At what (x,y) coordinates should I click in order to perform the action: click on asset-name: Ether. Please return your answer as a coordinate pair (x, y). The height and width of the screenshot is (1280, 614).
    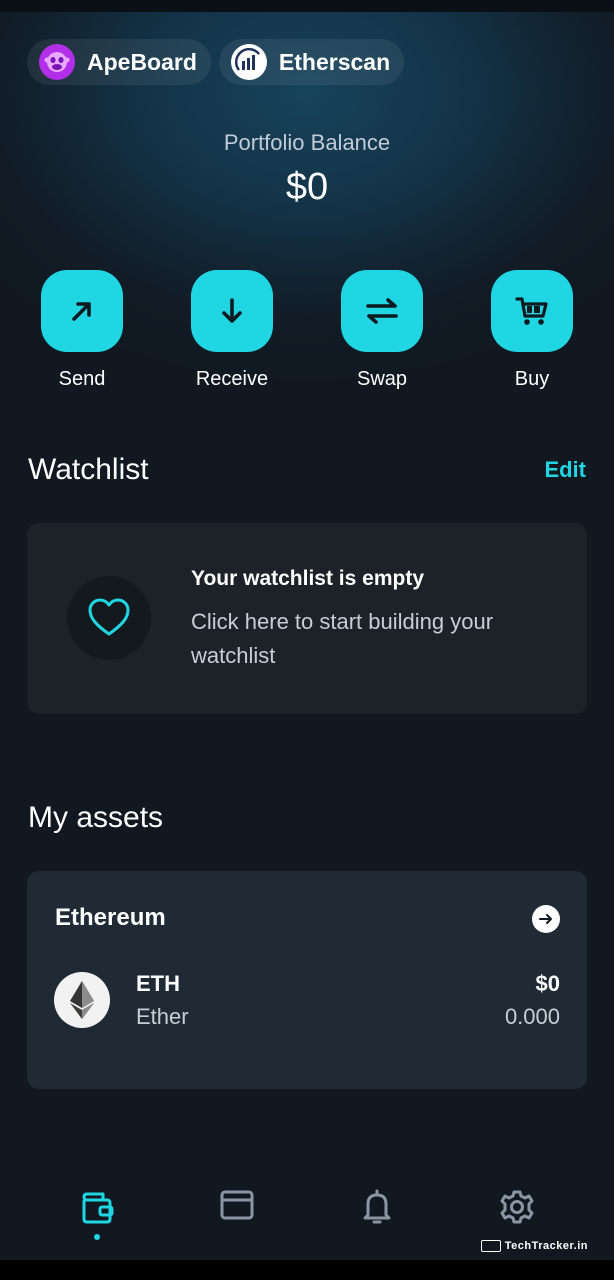
    Looking at the image, I should click on (162, 1016).